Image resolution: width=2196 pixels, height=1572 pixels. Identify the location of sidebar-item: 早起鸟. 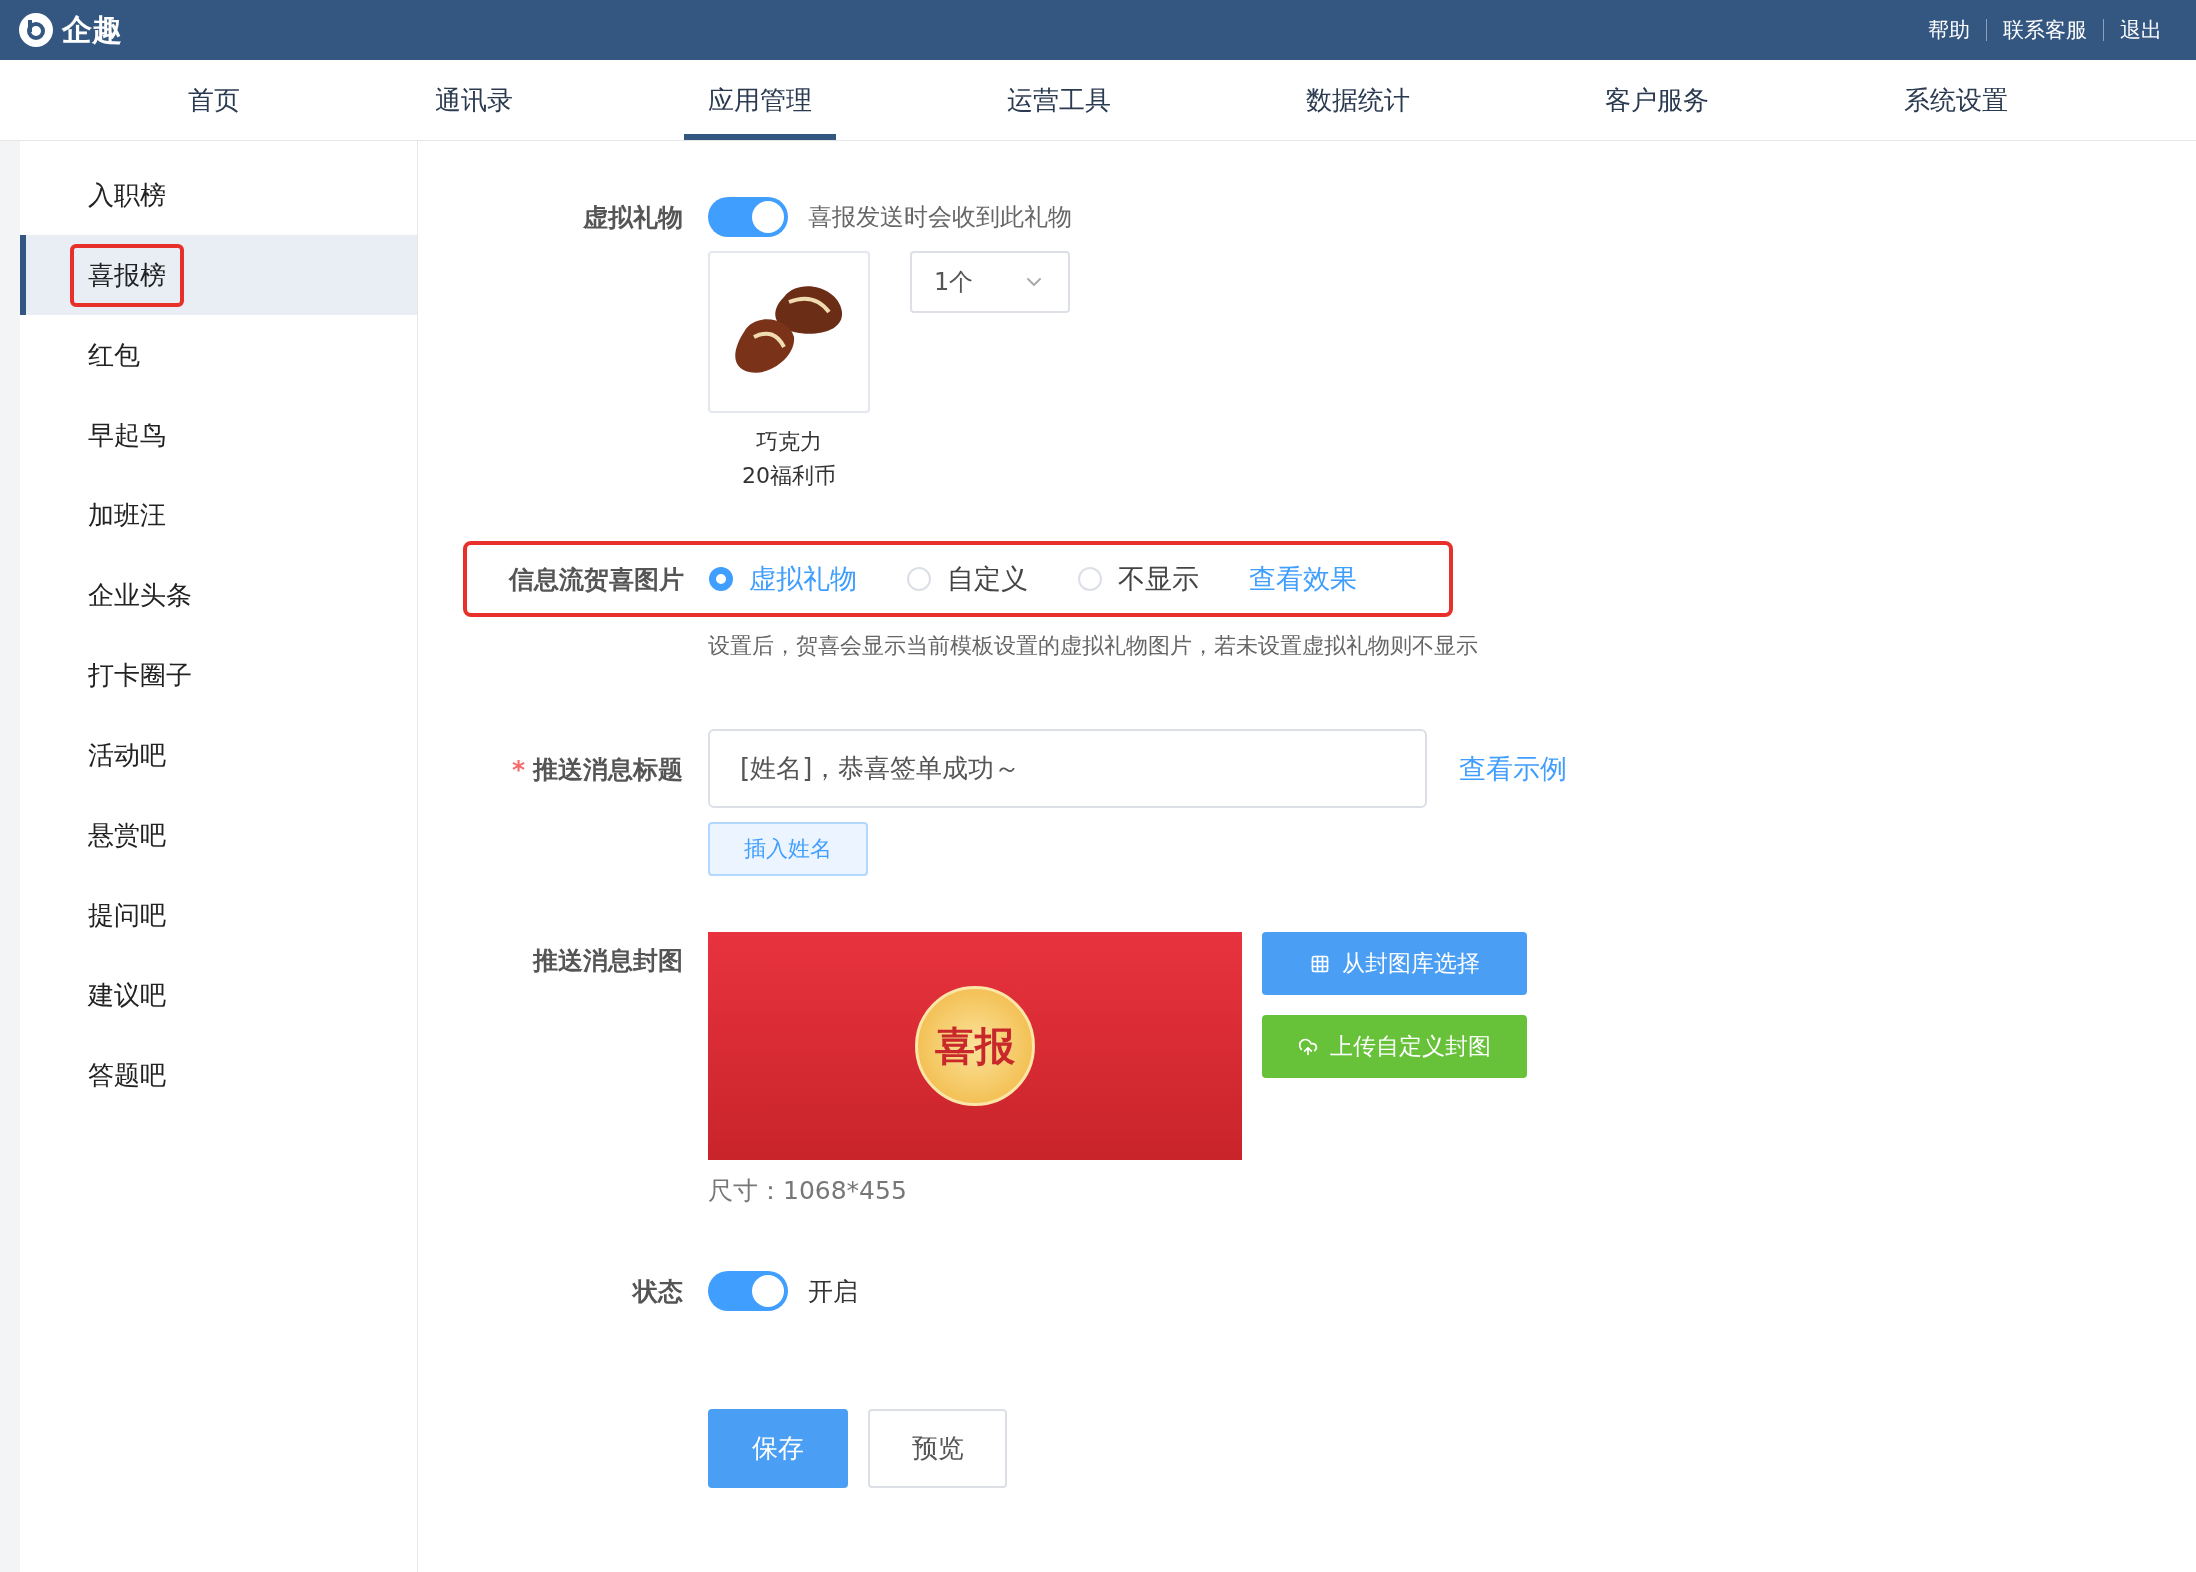
(218, 435).